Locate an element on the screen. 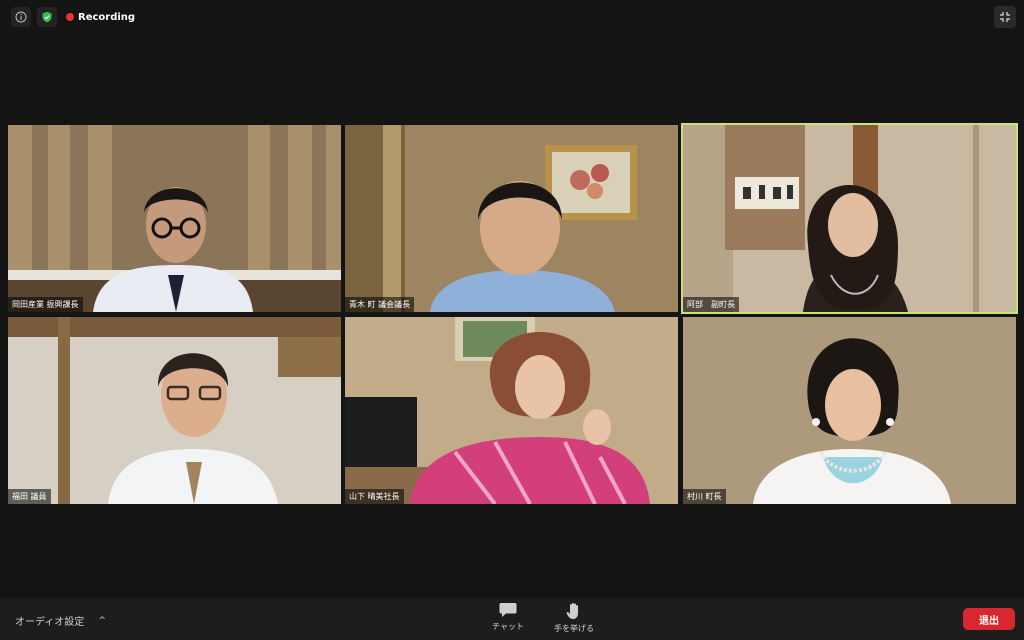  participant-tile: 岡田産業 振興課長 is located at coordinates (174, 218).